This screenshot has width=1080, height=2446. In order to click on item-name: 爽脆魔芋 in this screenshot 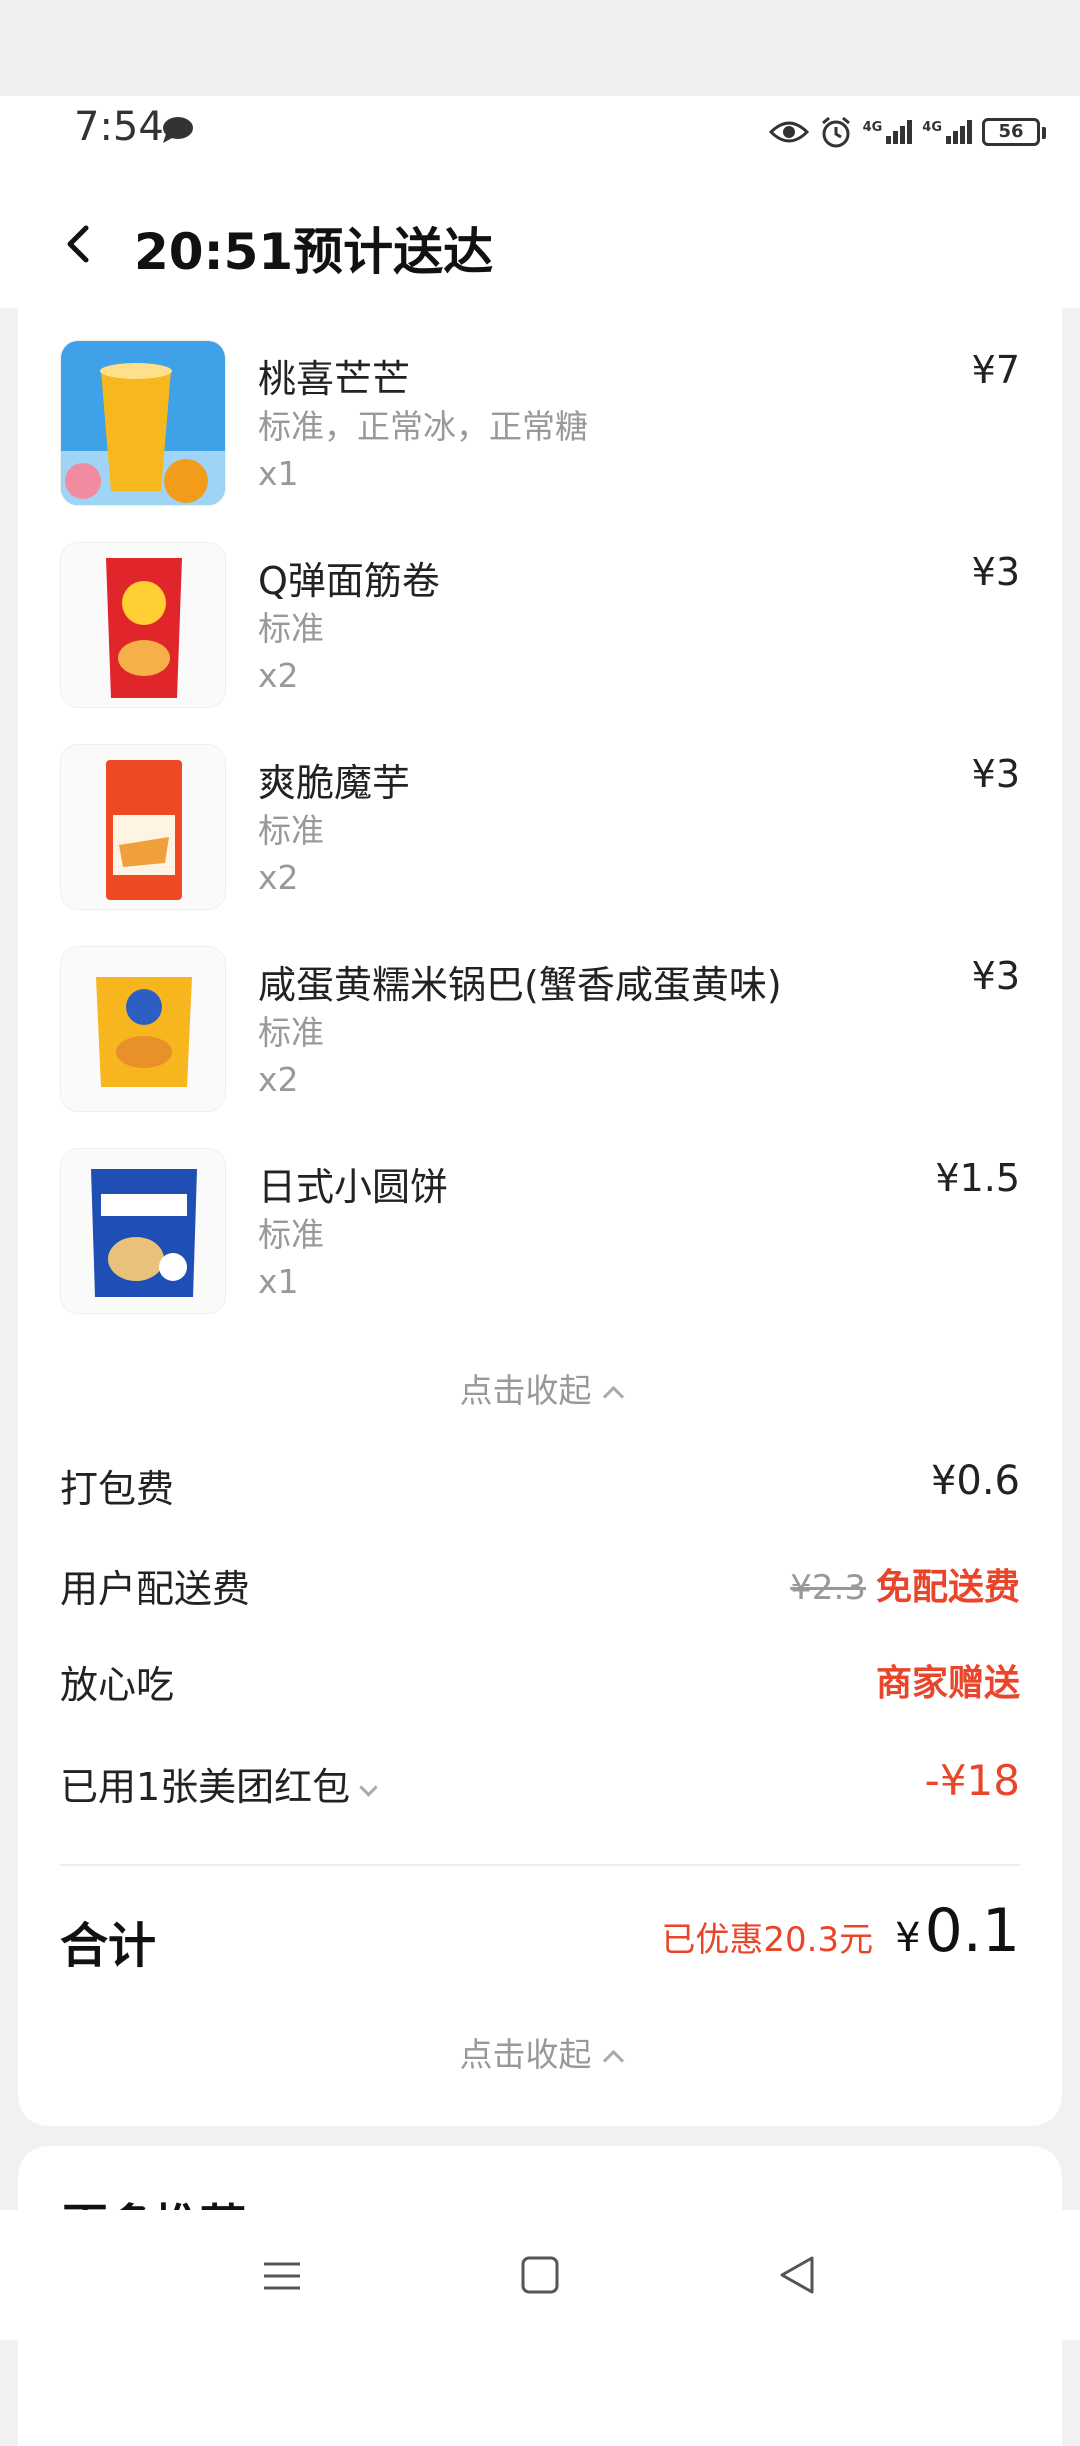, I will do `click(334, 783)`.